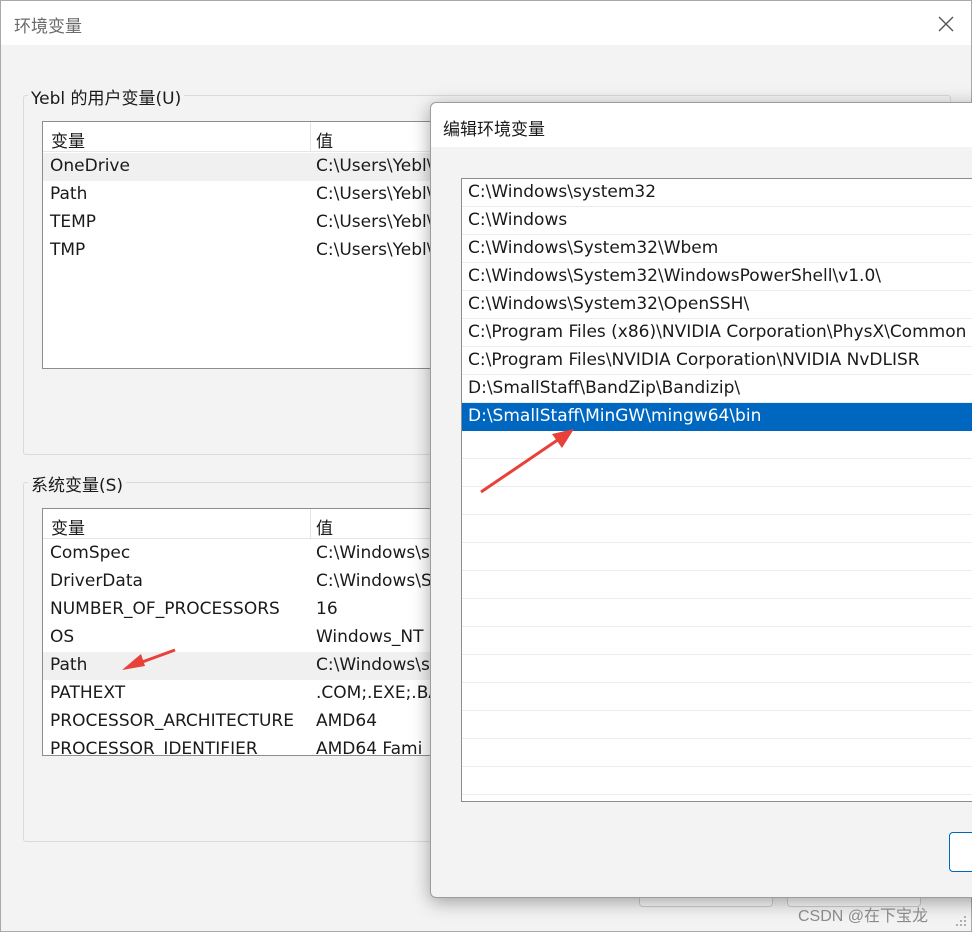  What do you see at coordinates (494, 130) in the screenshot?
I see `dialog-title: 编辑环境变量` at bounding box center [494, 130].